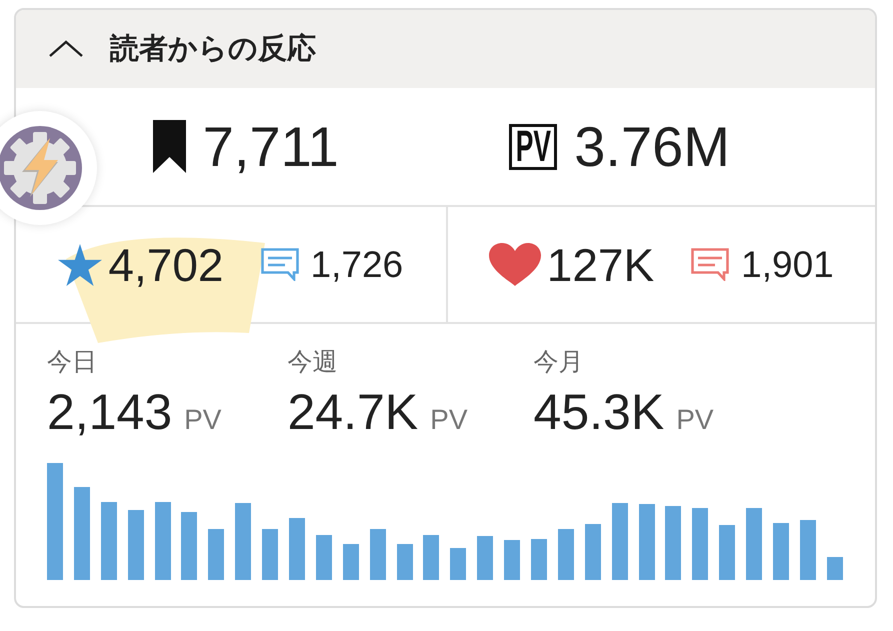 This screenshot has height=631, width=893. Describe the element at coordinates (166, 265) in the screenshot. I see `reaction-count: 4,702` at that location.